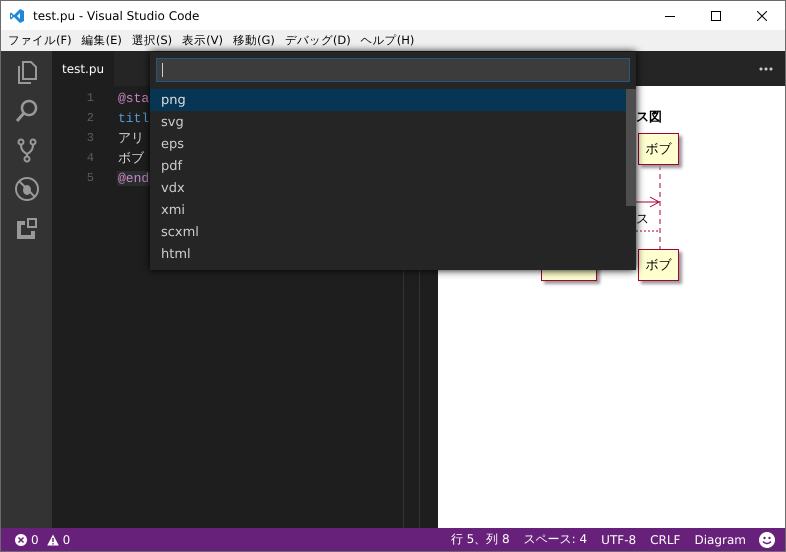 The width and height of the screenshot is (786, 552). What do you see at coordinates (131, 158) in the screenshot?
I see `code-line: ボブ` at bounding box center [131, 158].